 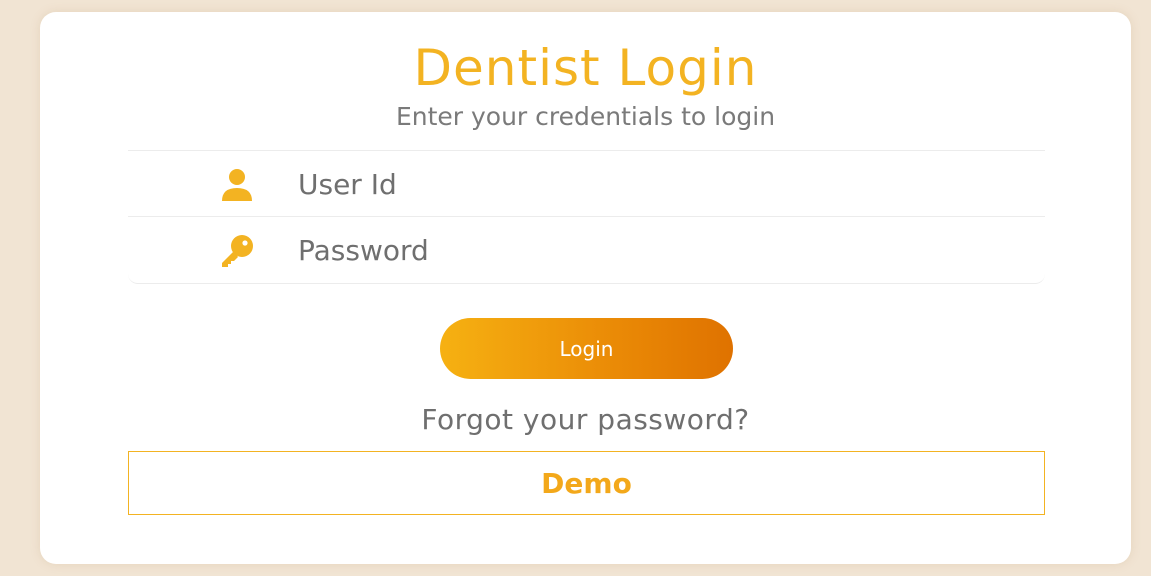 I want to click on user-icon, so click(x=237, y=185).